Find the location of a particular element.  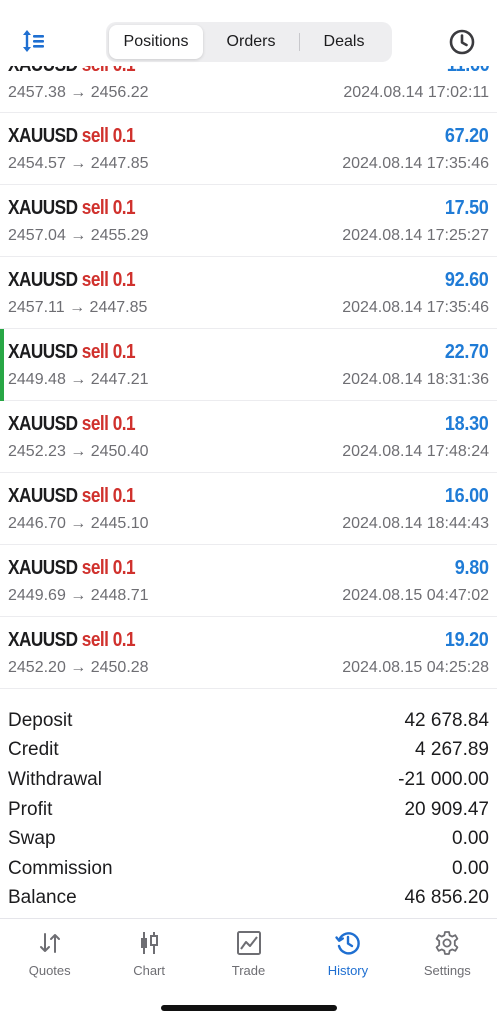

deal-time: 2024.08.15 04:25:28 is located at coordinates (415, 667).